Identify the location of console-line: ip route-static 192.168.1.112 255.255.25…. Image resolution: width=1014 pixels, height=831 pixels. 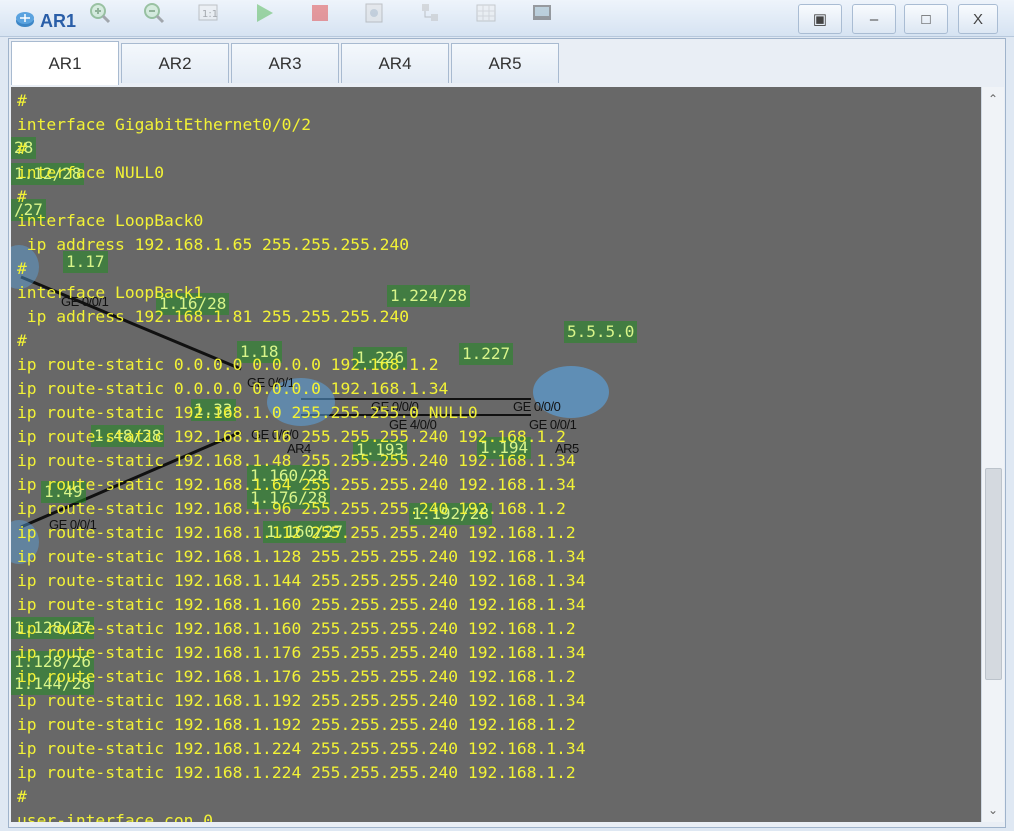
(296, 532).